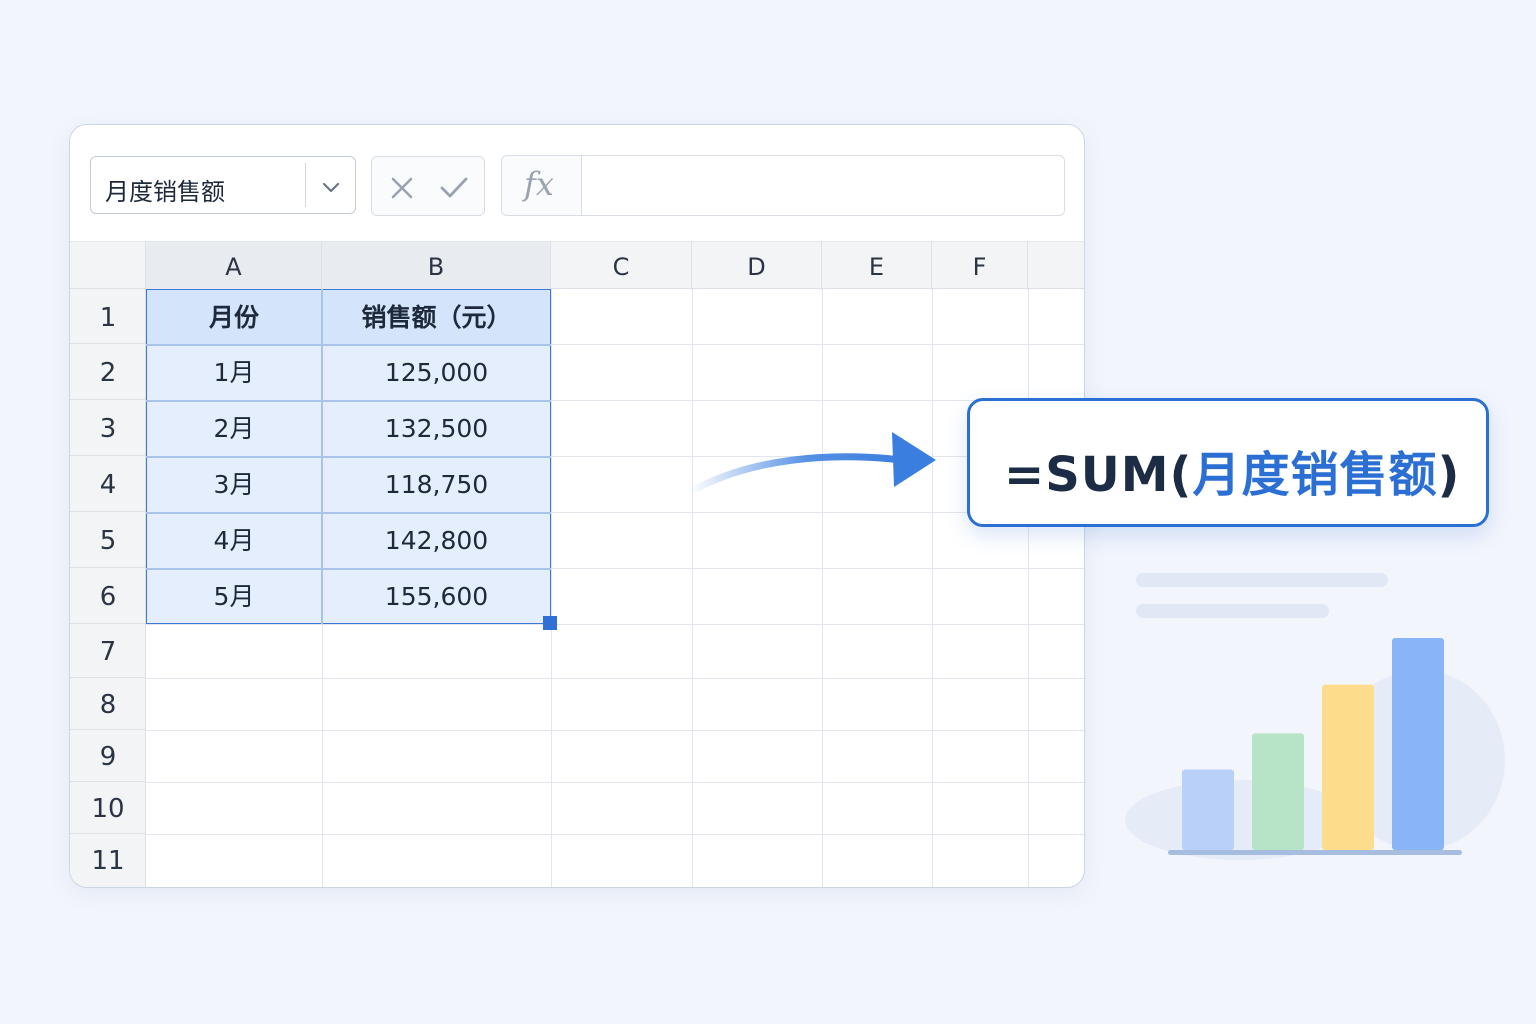 The image size is (1536, 1024). Describe the element at coordinates (108, 428) in the screenshot. I see `row-header-3: 3` at that location.